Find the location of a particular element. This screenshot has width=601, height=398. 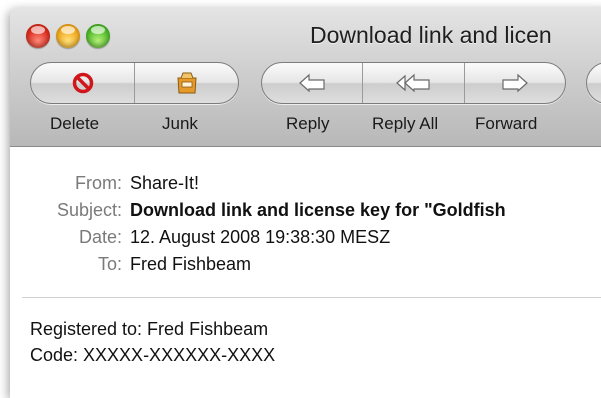

delete-junk-segment is located at coordinates (134, 83).